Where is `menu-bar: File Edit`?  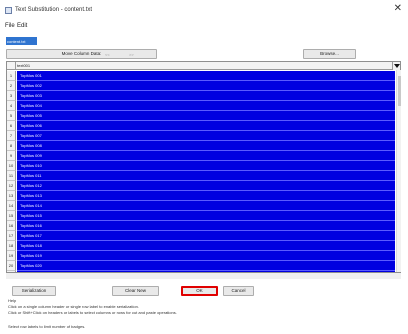
menu-bar: File Edit is located at coordinates (204, 26).